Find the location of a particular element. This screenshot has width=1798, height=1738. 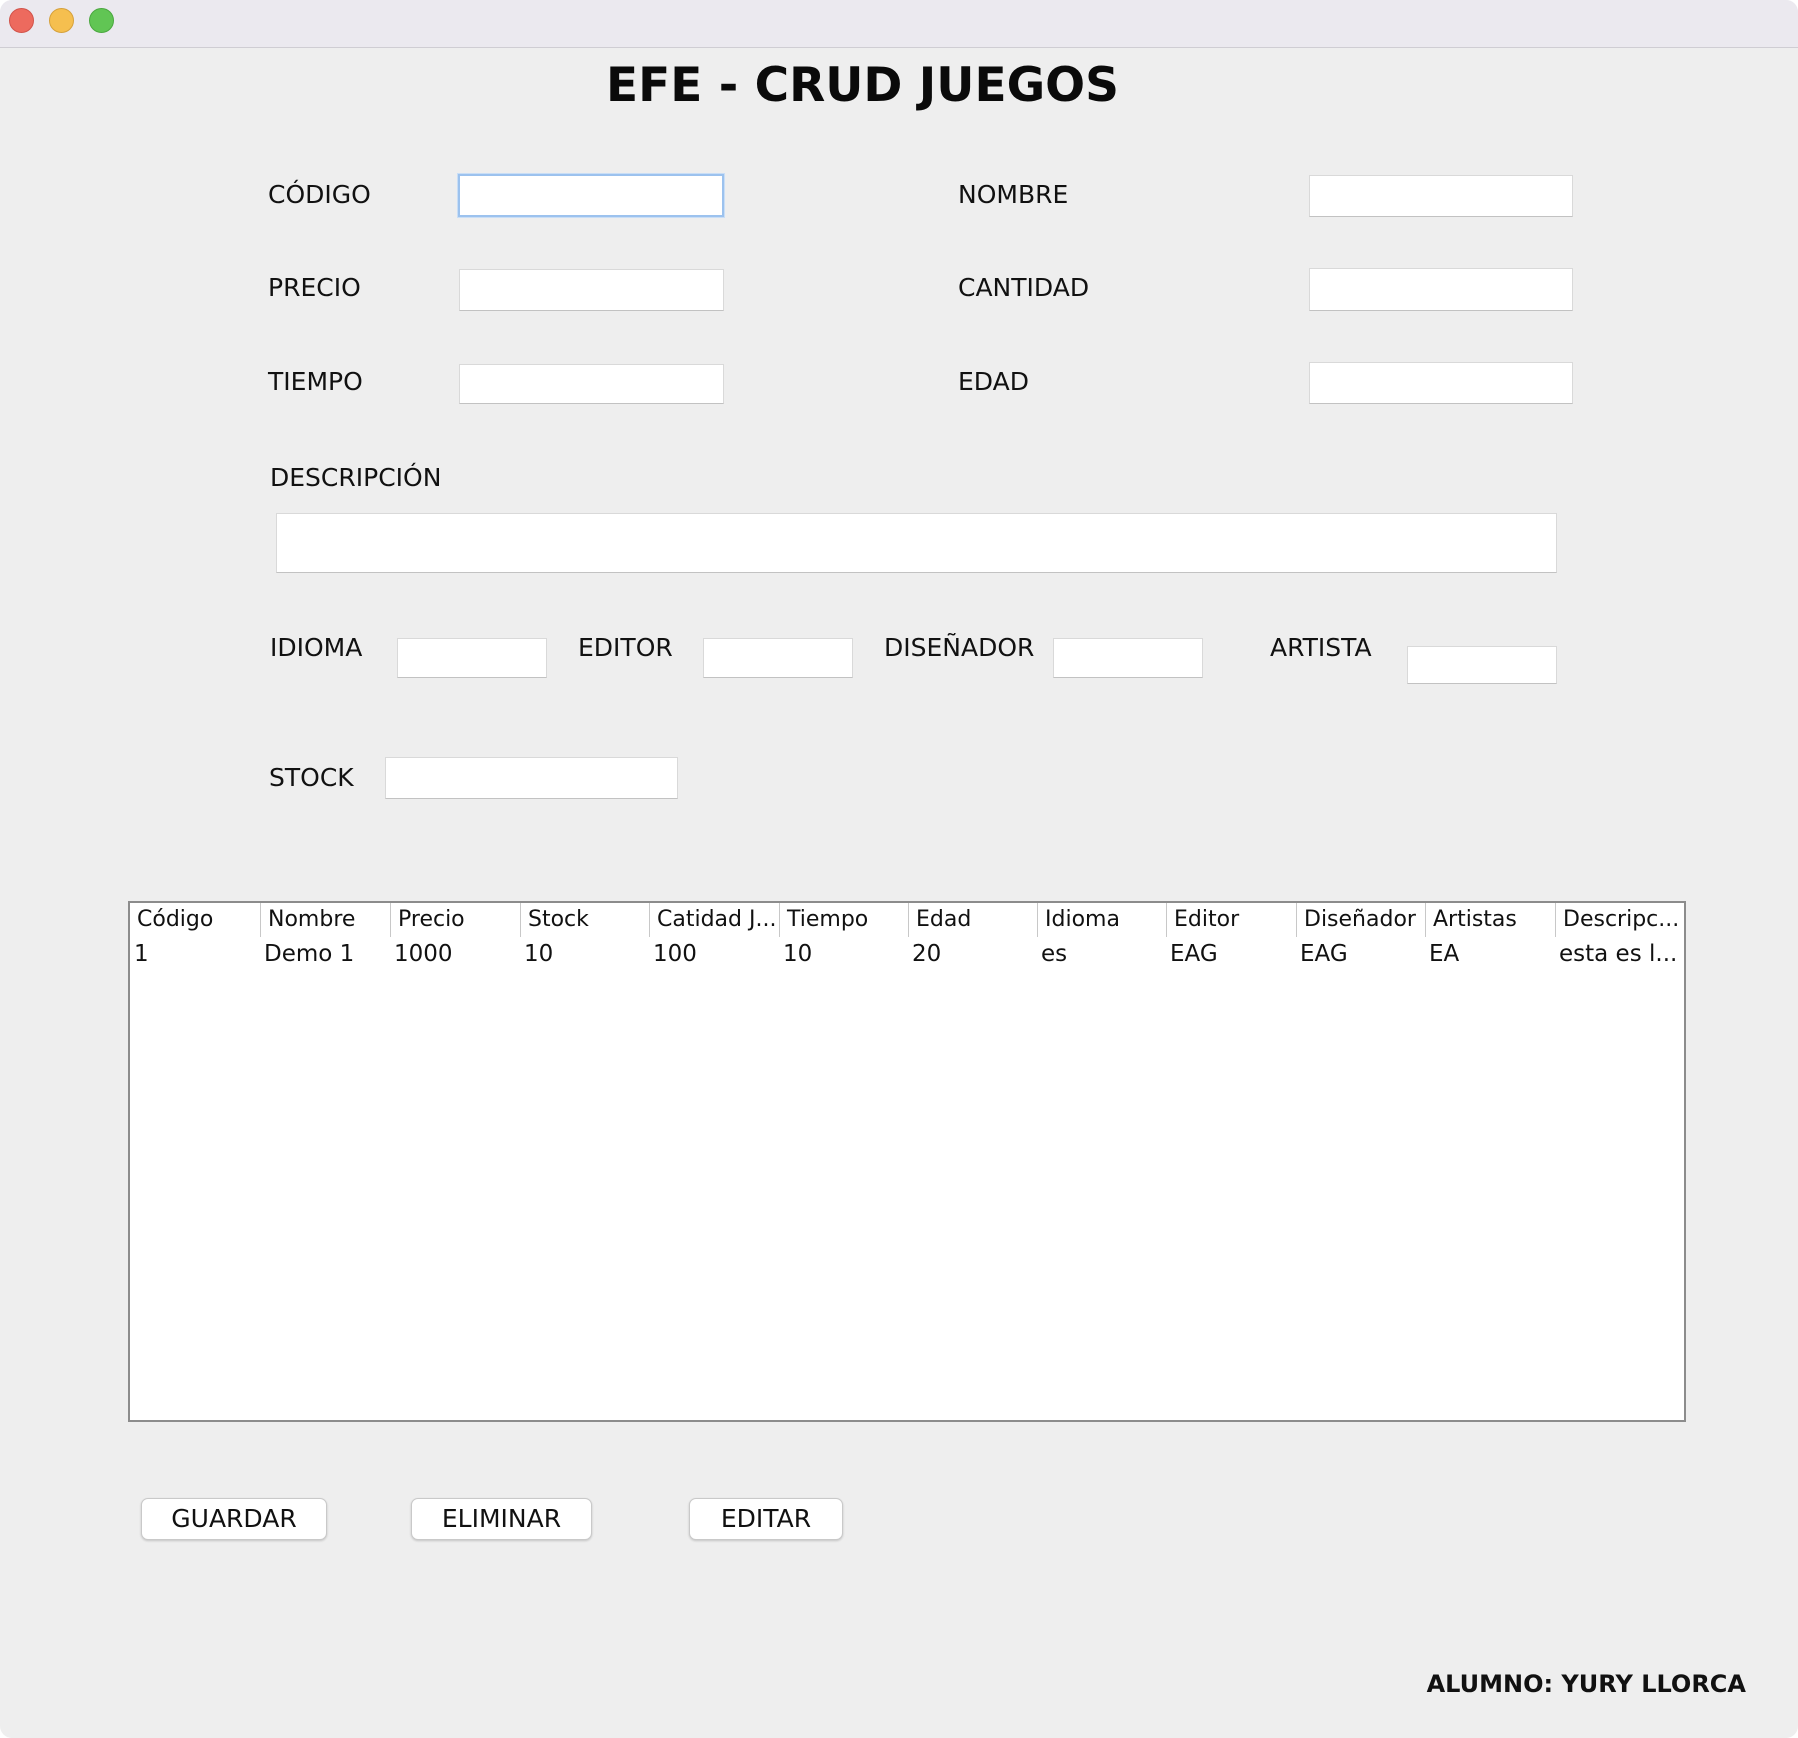

idioma-label: IDIOMA is located at coordinates (316, 647).